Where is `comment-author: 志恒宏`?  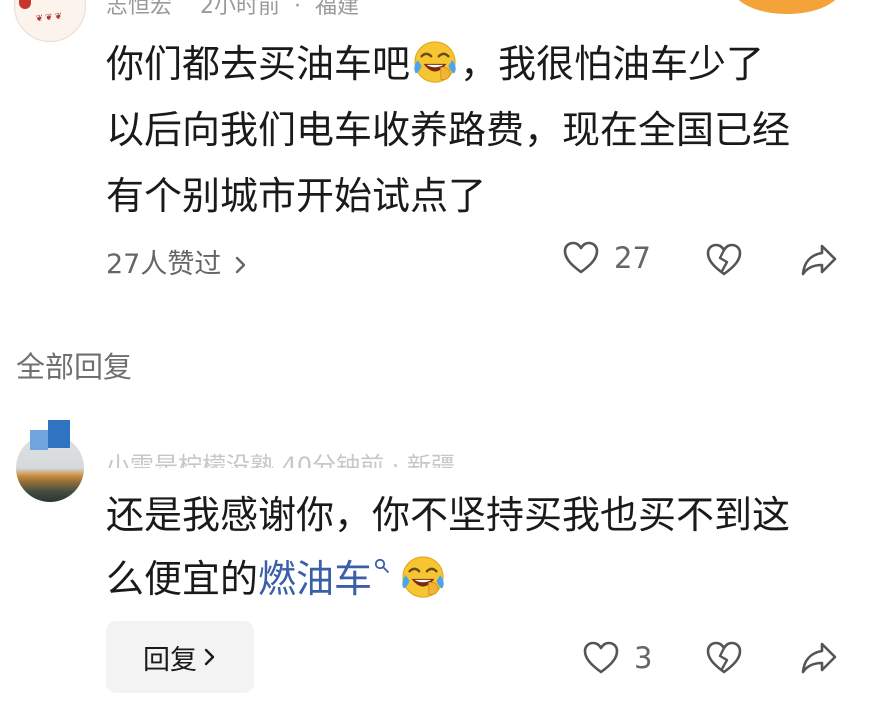 comment-author: 志恒宏 is located at coordinates (139, 9).